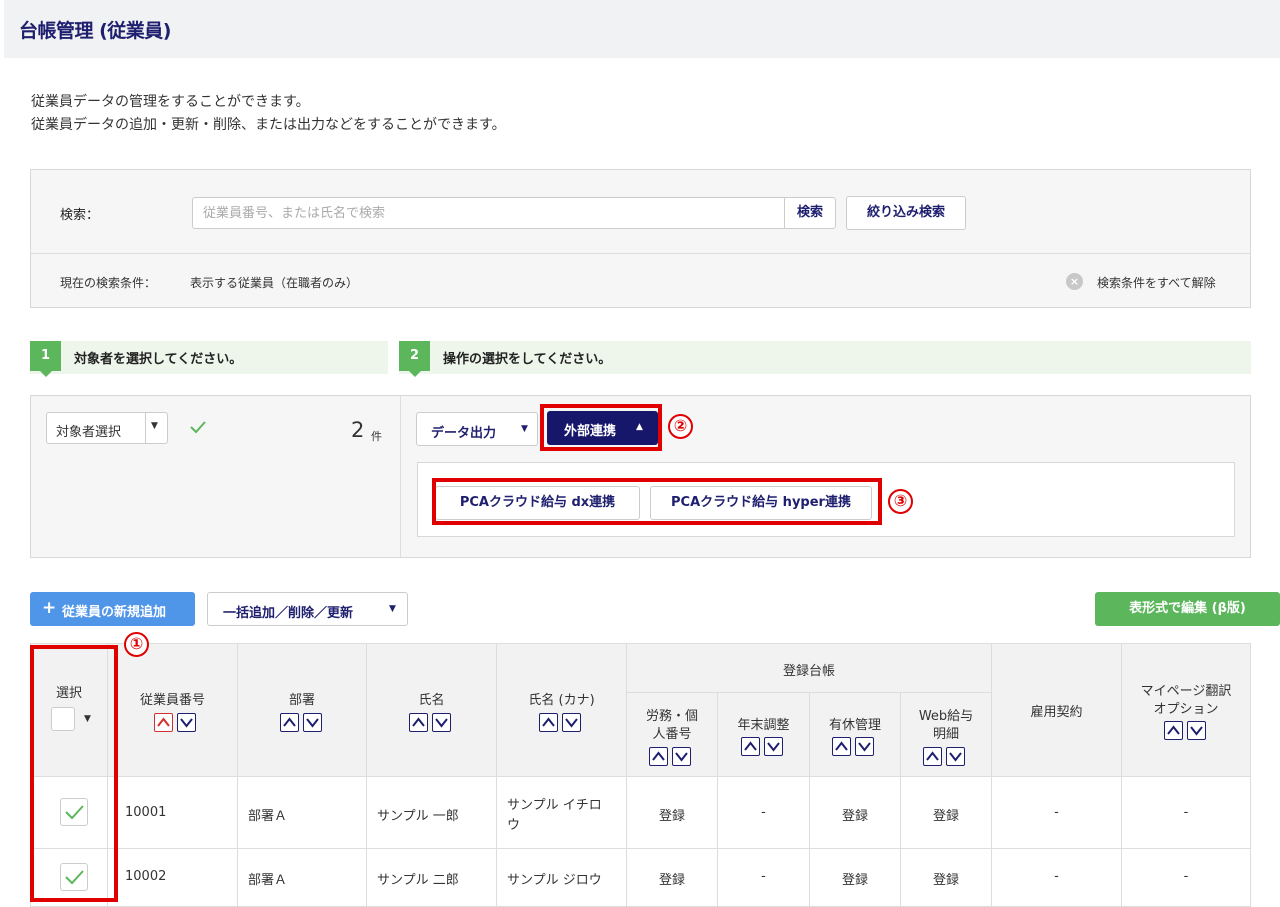 The image size is (1280, 907). What do you see at coordinates (158, 359) in the screenshot?
I see `step-label: 対象者を選択してください。` at bounding box center [158, 359].